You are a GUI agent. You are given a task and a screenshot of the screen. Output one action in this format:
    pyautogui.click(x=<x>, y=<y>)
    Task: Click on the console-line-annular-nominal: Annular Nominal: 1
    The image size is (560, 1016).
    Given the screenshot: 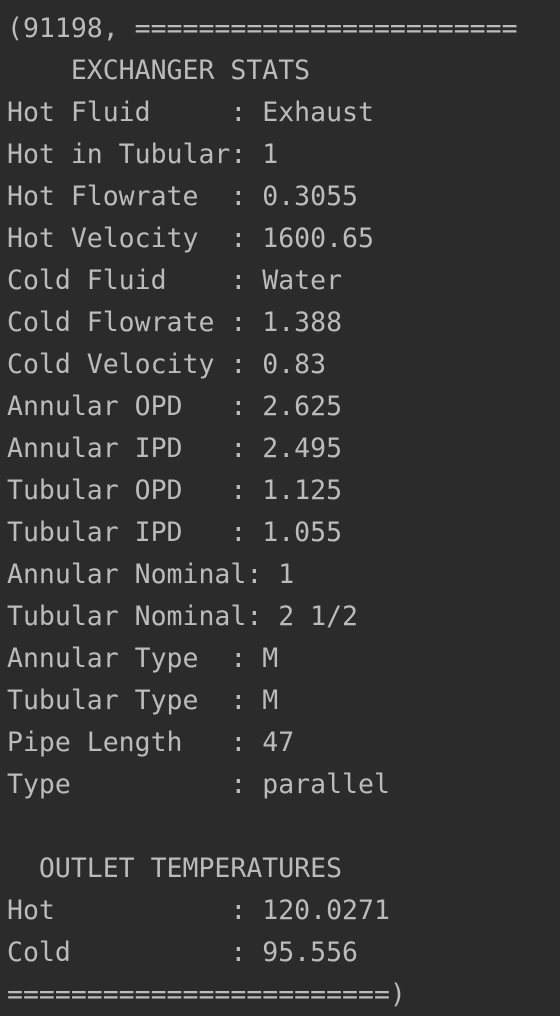 What is the action you would take?
    pyautogui.click(x=151, y=574)
    